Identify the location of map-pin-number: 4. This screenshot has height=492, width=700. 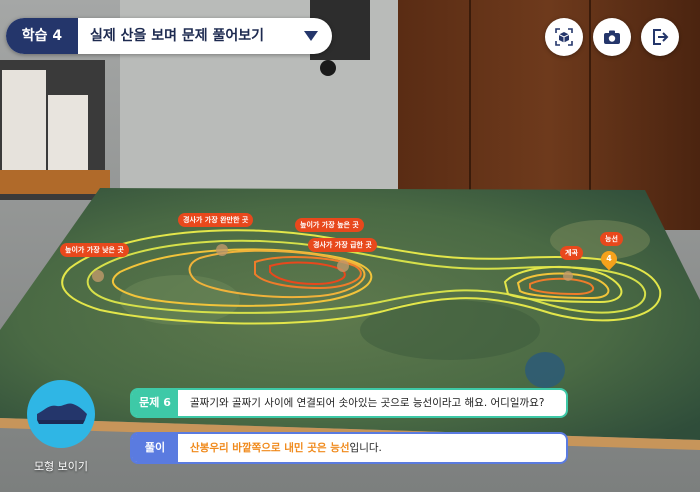
(609, 258).